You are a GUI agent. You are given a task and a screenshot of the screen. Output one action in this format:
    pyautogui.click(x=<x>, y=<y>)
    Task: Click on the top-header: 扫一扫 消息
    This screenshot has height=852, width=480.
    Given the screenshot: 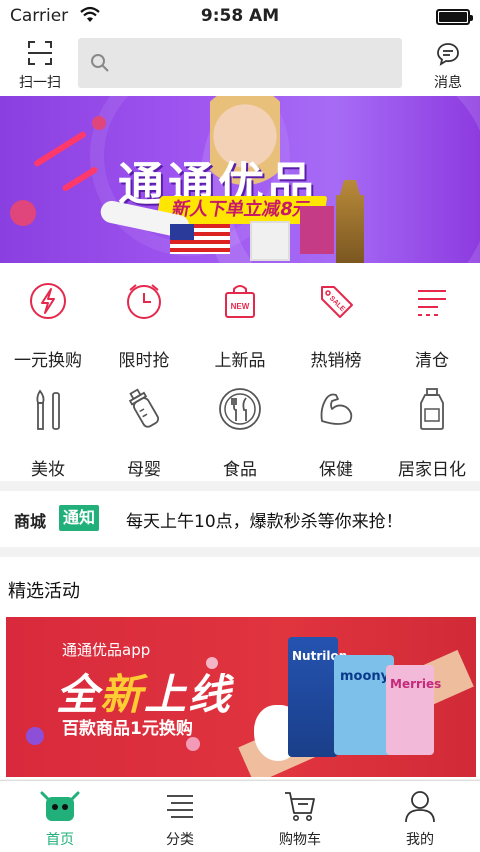 What is the action you would take?
    pyautogui.click(x=240, y=65)
    